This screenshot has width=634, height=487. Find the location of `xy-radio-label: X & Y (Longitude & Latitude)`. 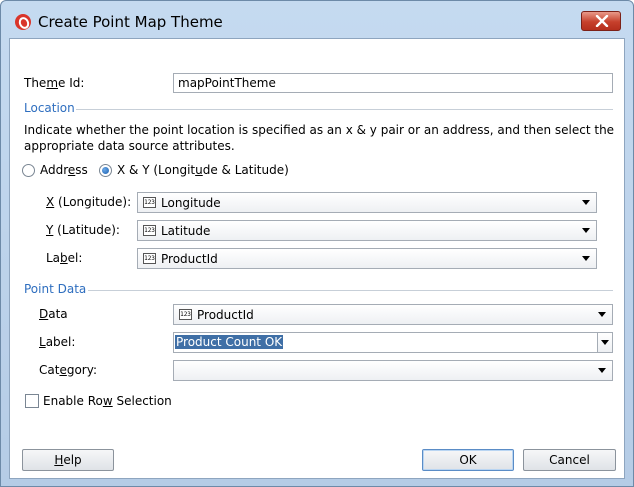

xy-radio-label: X & Y (Longitude & Latitude) is located at coordinates (203, 170).